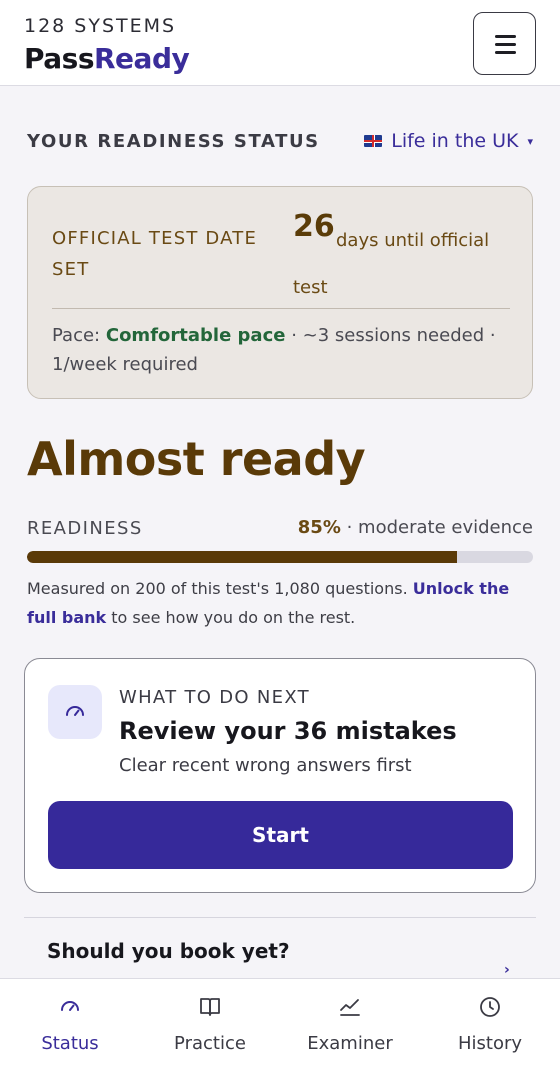  I want to click on readiness-label: READINESS, so click(85, 528).